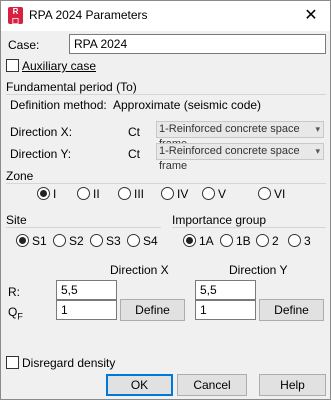  I want to click on zone-radio-ii, so click(83, 193).